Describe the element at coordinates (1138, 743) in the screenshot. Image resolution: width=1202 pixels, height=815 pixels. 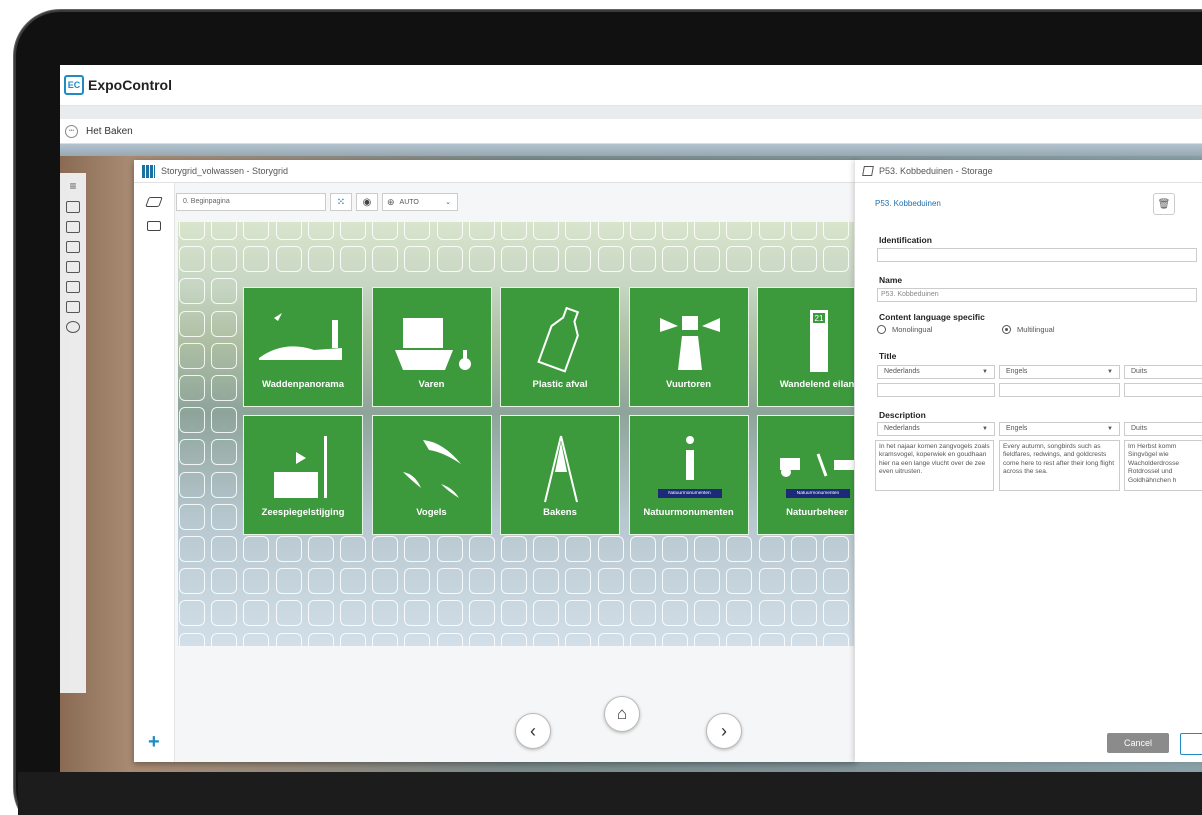
I see `cancel-button: Cancel` at that location.